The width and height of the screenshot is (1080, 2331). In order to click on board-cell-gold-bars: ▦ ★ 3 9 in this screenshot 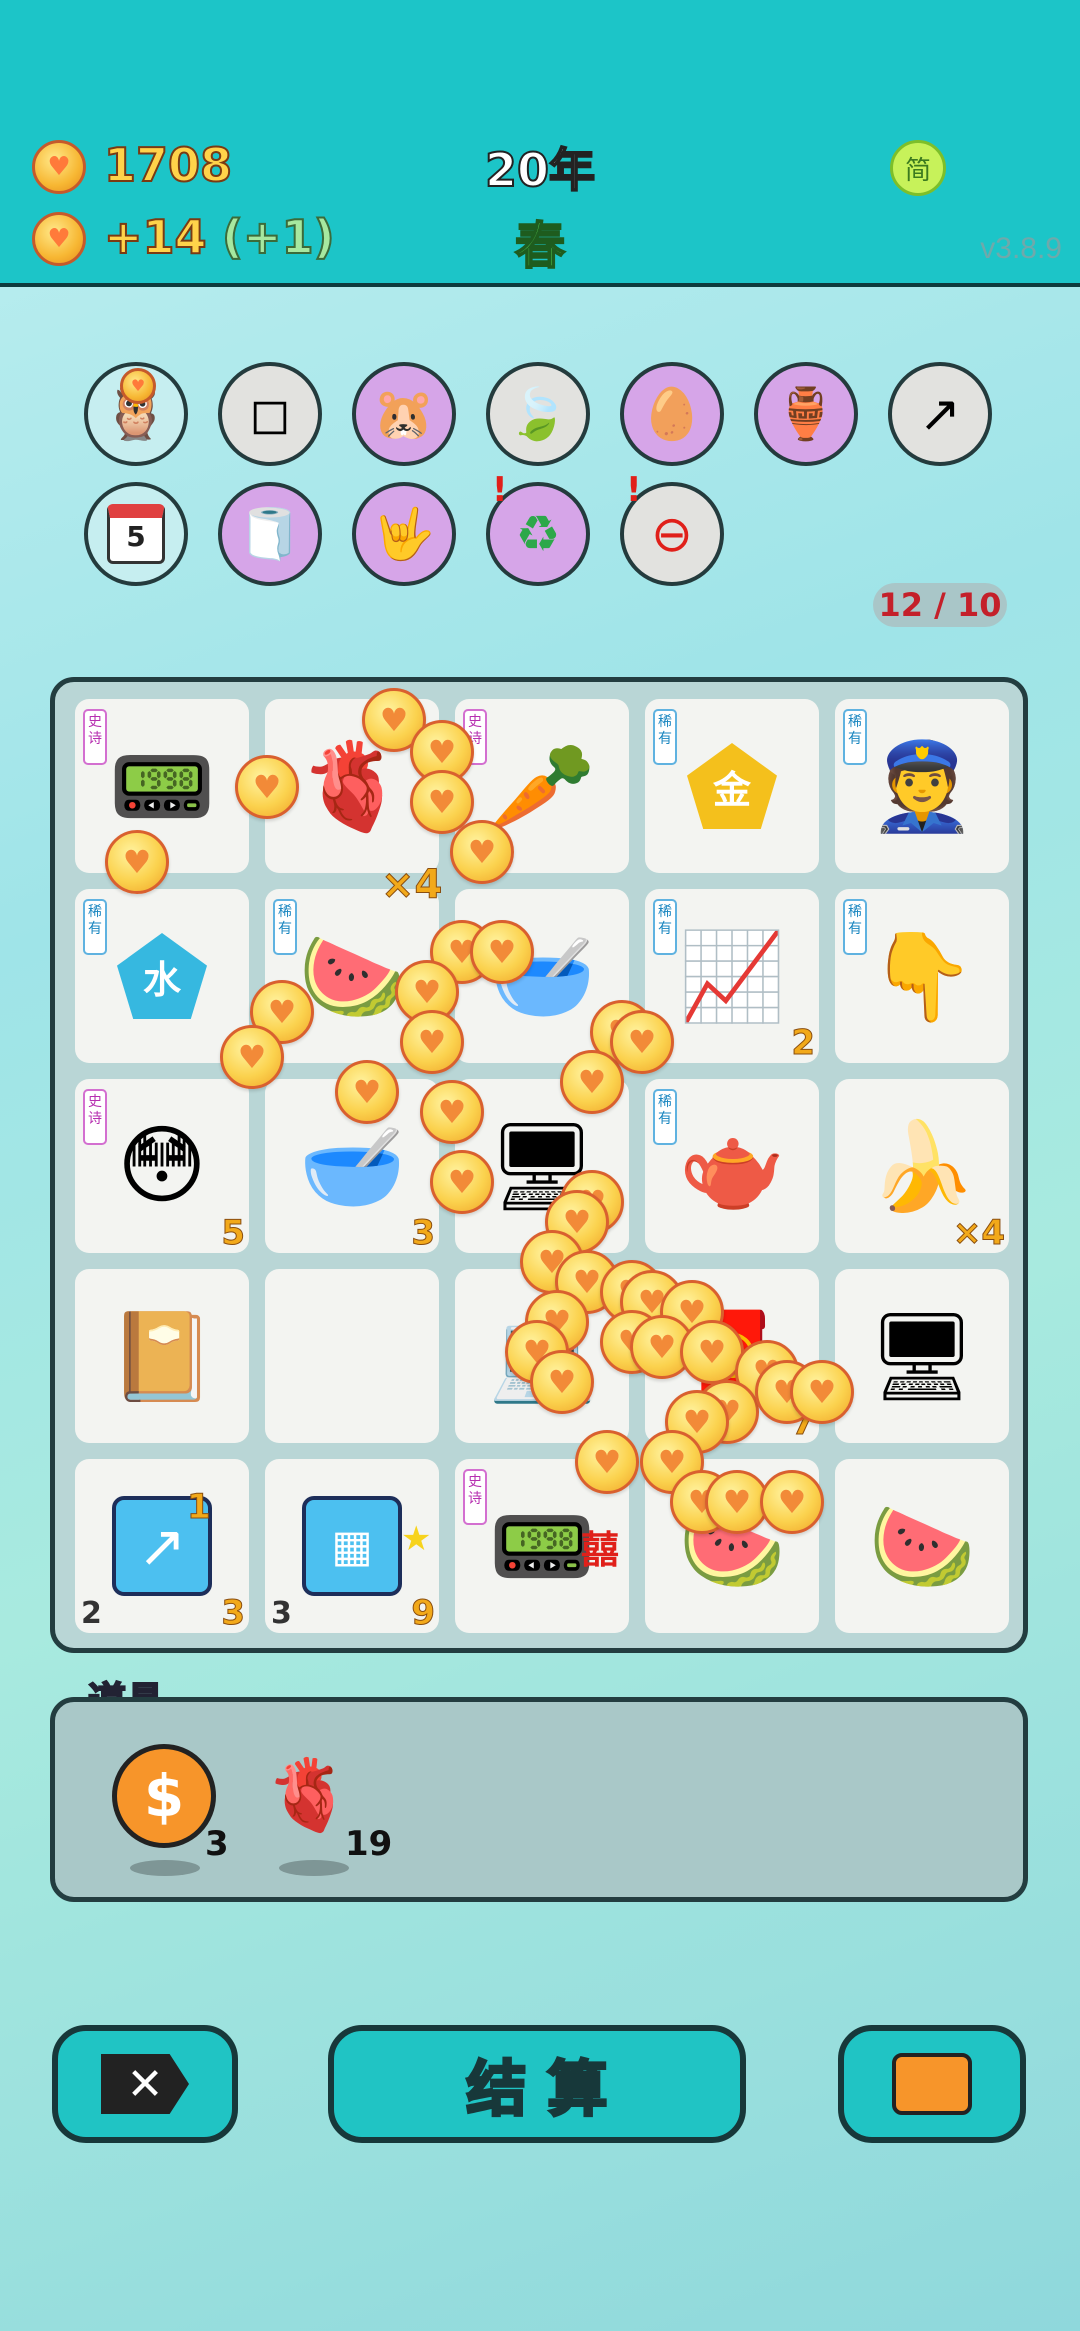, I will do `click(352, 1546)`.